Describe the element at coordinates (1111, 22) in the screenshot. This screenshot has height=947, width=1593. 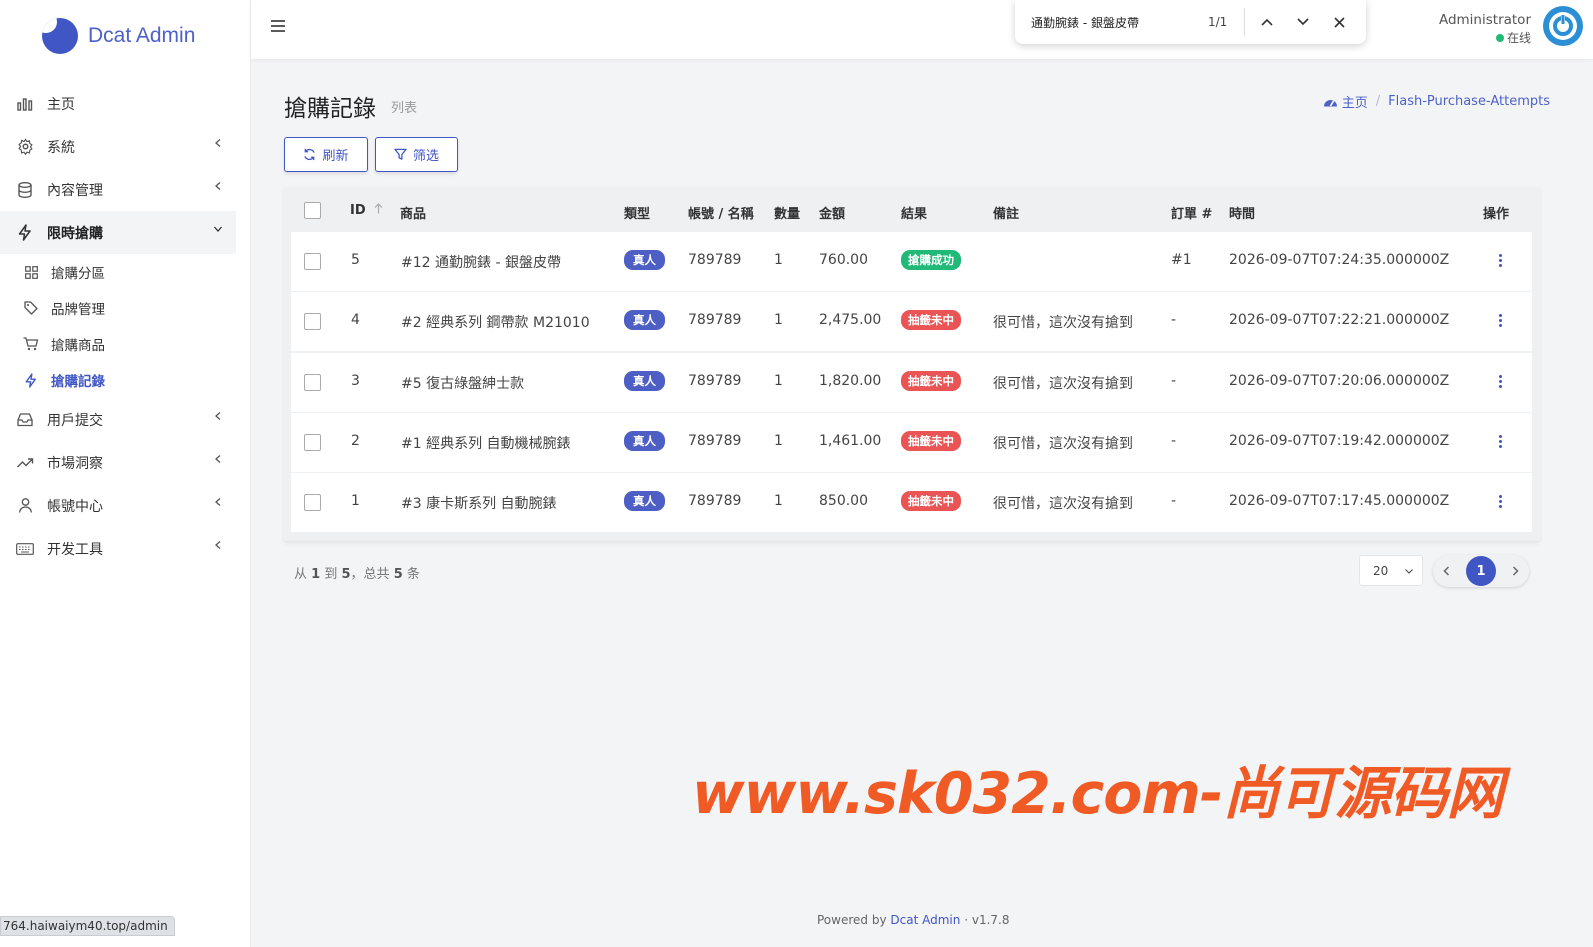
I see `find-input: 通勤腕錶 - 銀盤皮帶` at that location.